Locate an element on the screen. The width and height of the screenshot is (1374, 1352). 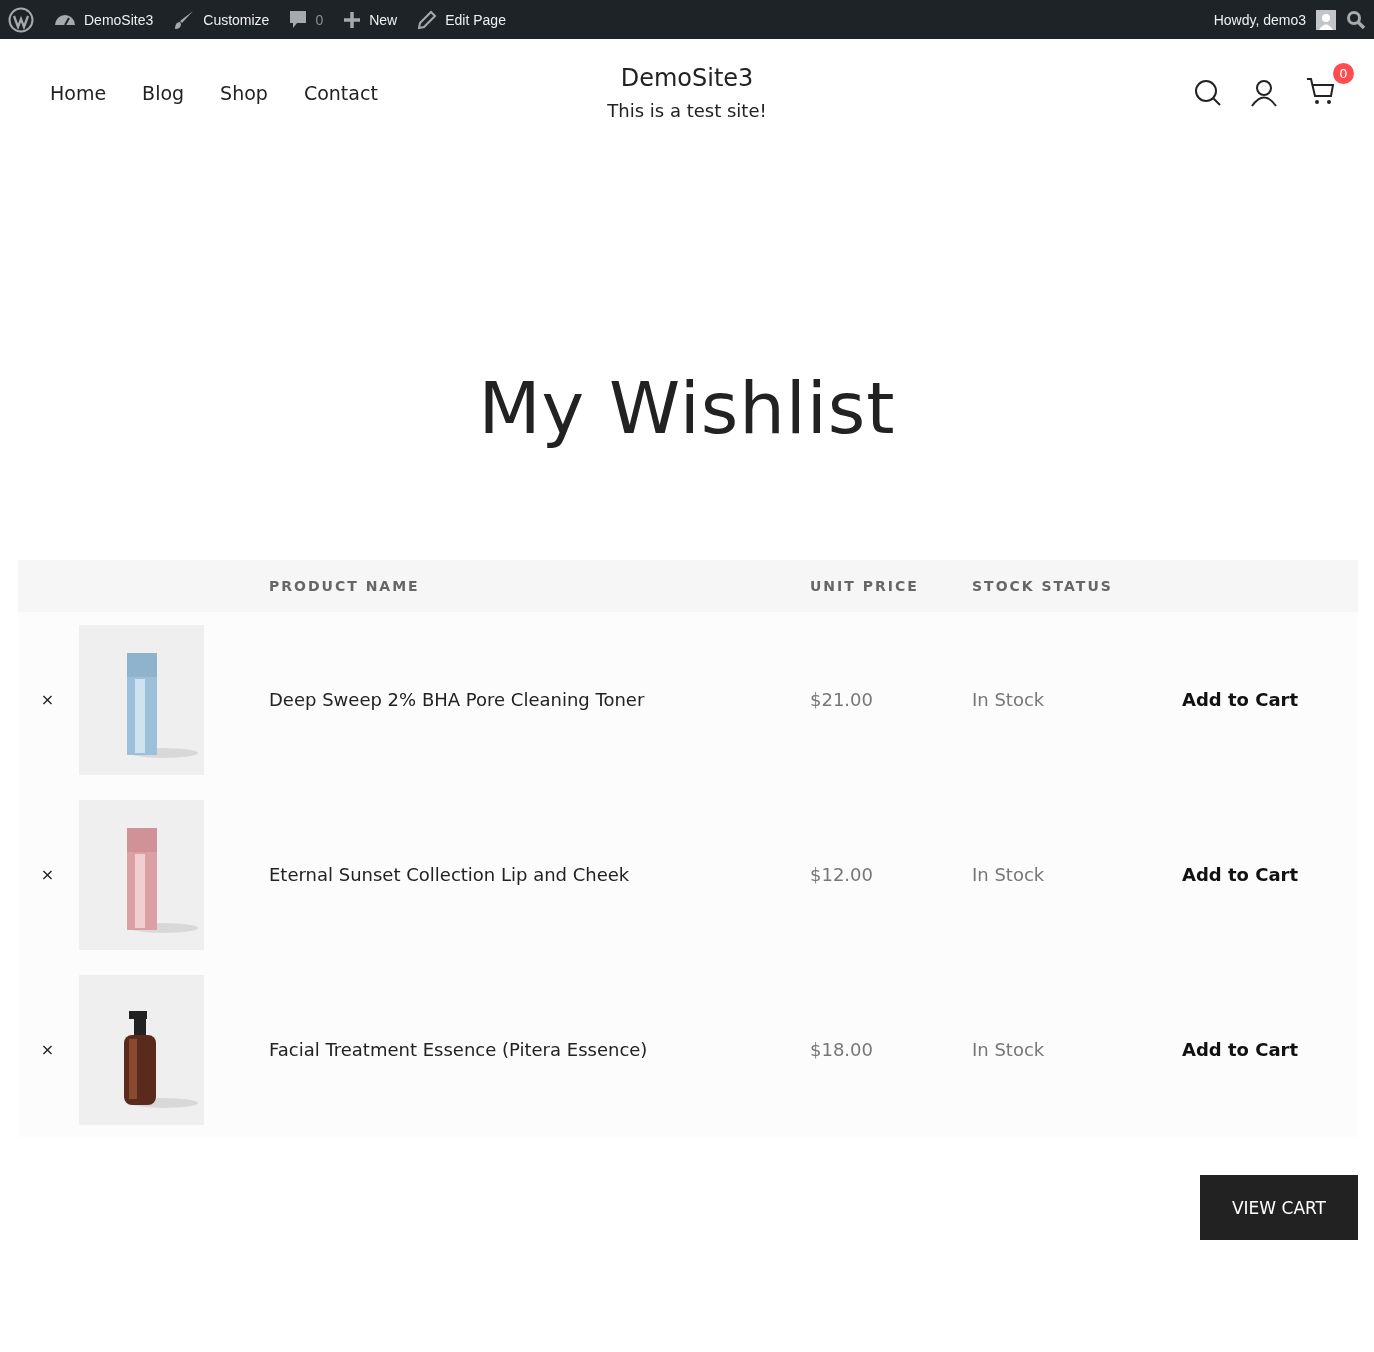
avatar-icon is located at coordinates (1326, 19).